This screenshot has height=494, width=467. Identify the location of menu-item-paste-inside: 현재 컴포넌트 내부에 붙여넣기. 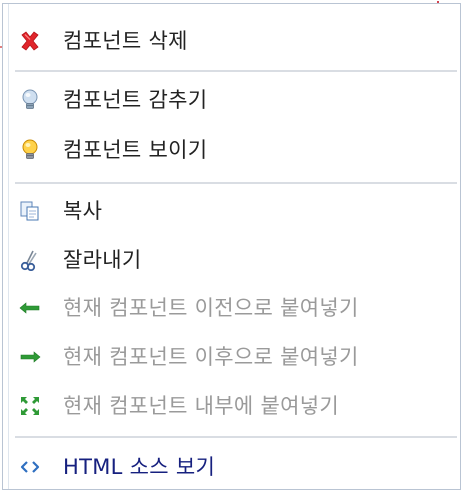
(234, 406).